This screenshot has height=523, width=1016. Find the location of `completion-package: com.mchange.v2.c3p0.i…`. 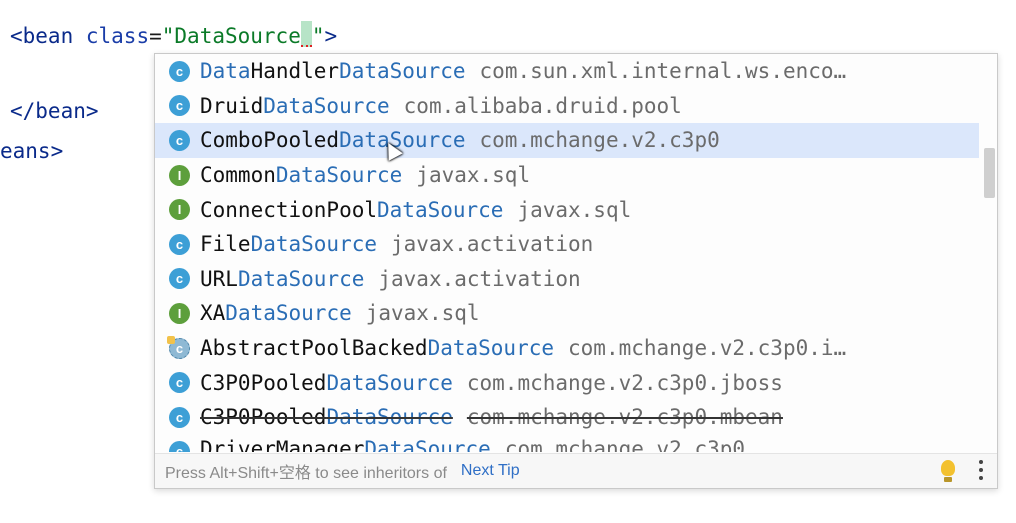

completion-package: com.mchange.v2.c3p0.i… is located at coordinates (707, 348).